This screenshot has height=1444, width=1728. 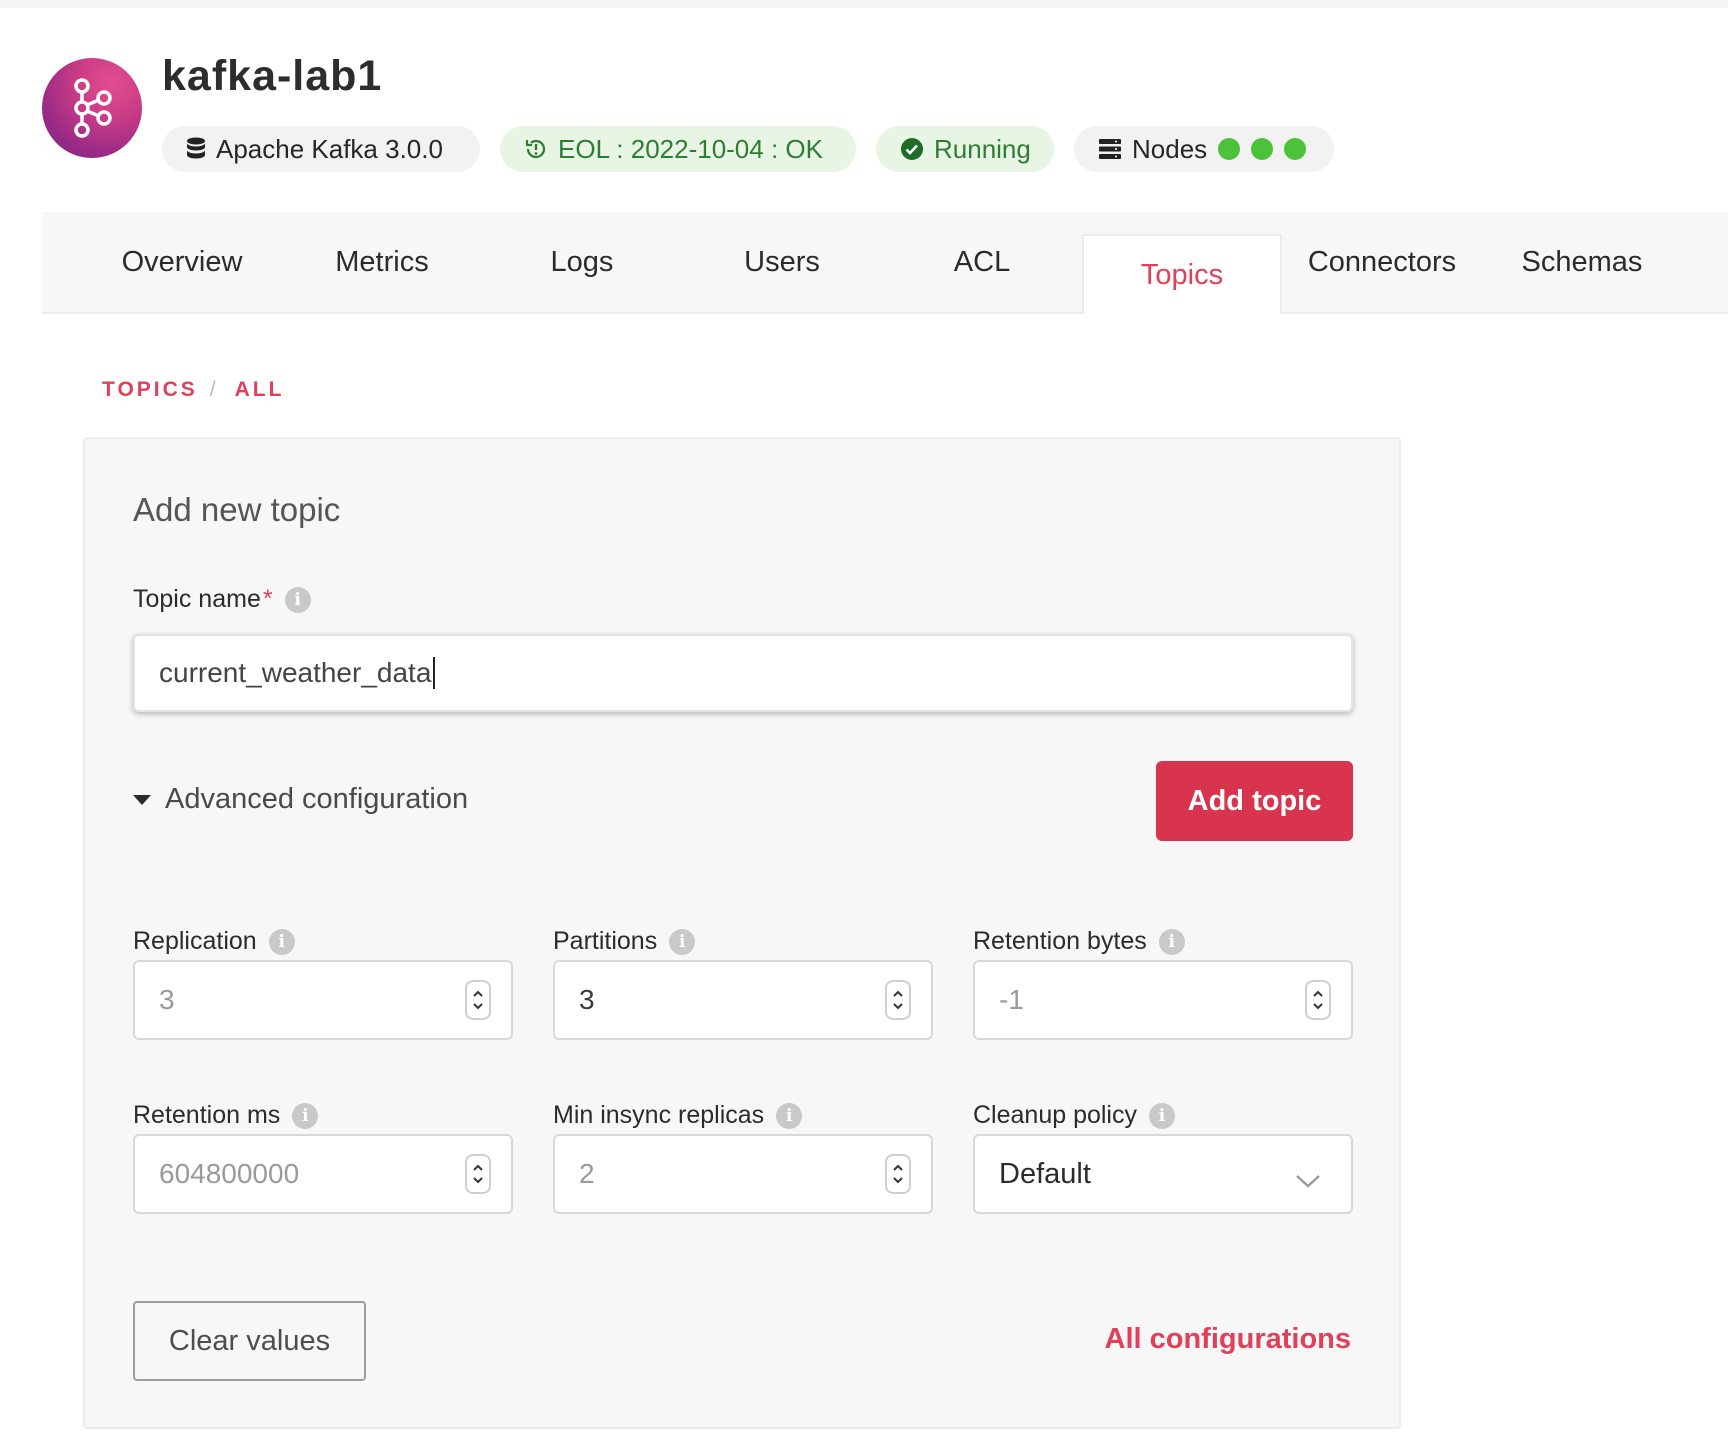 I want to click on all-configurations-link: All configurations, so click(x=1228, y=1339).